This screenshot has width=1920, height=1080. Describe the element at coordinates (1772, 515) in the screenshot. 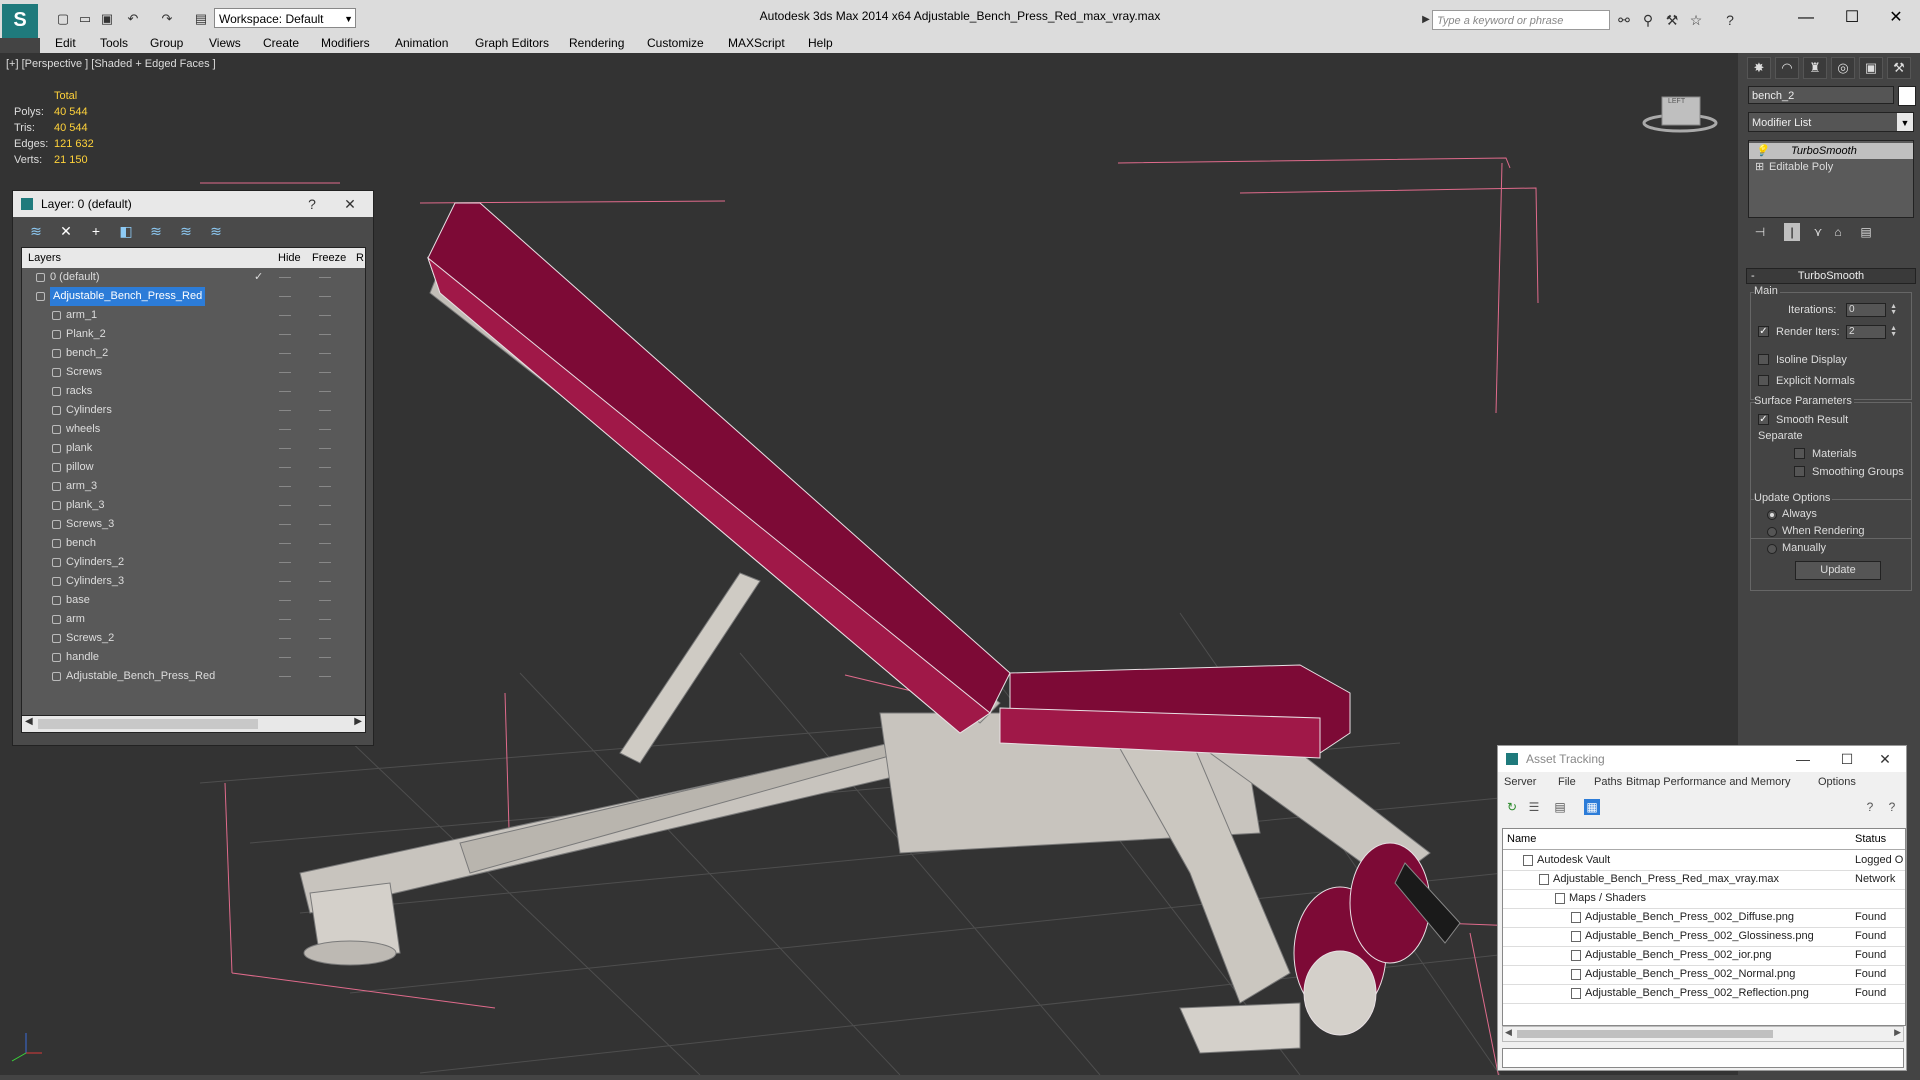

I see `always-radio` at that location.